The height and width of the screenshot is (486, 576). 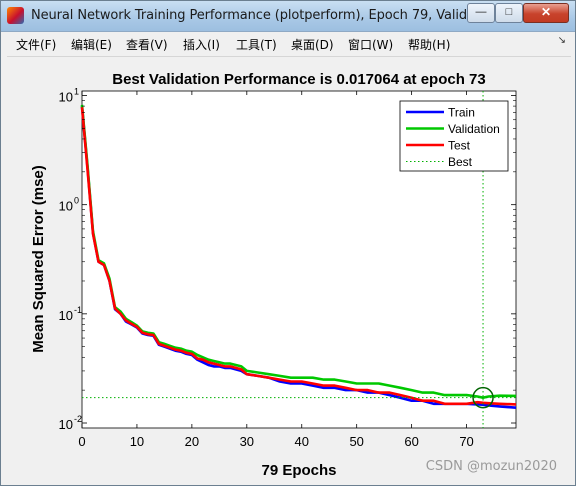 I want to click on menu-help: 帮助(H), so click(x=429, y=44).